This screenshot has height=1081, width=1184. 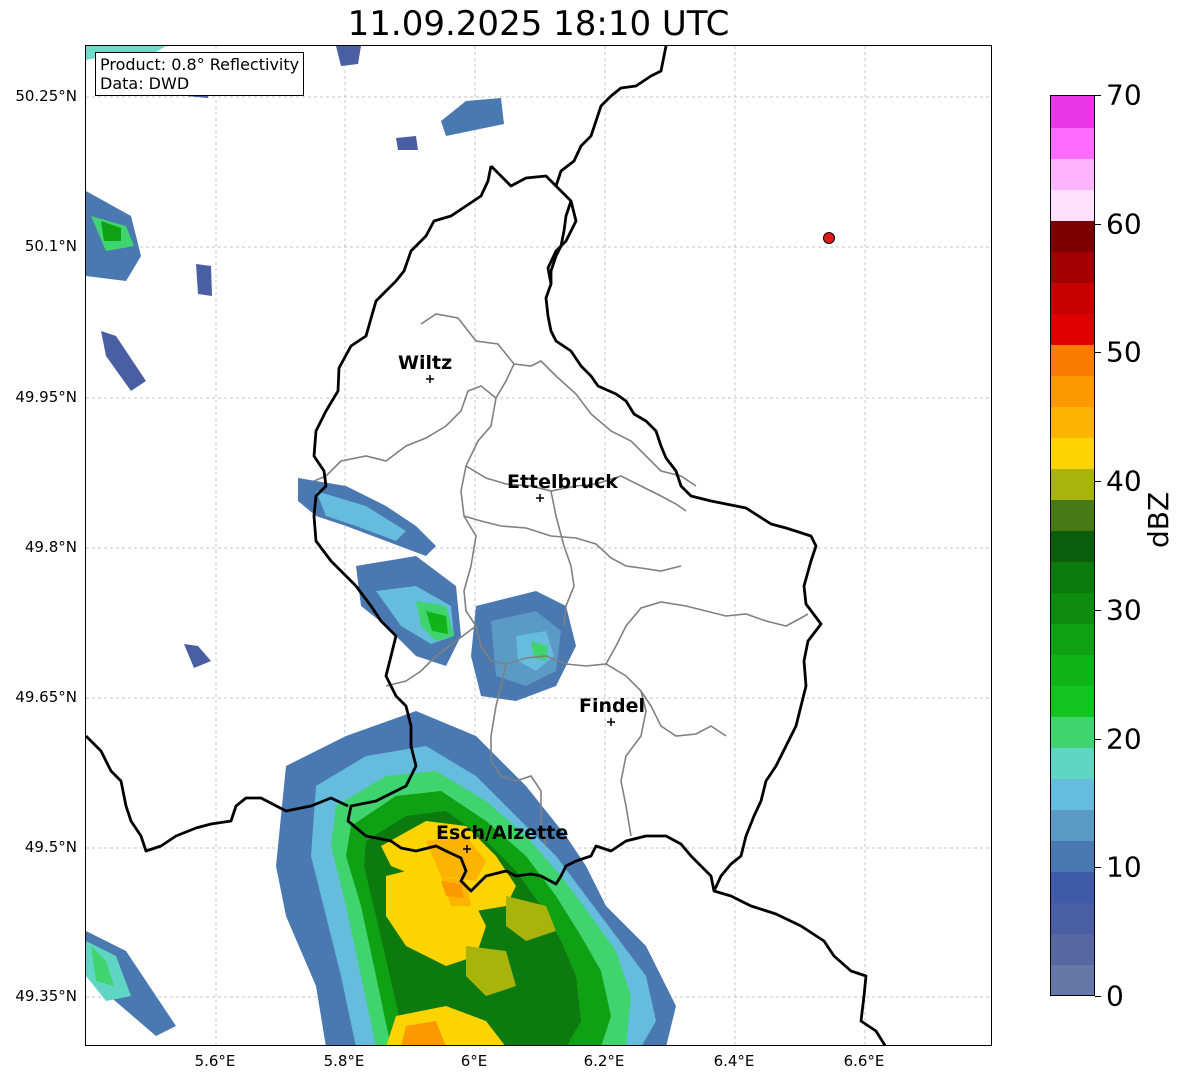 What do you see at coordinates (1124, 739) in the screenshot?
I see `colorbar-tick-label: 20` at bounding box center [1124, 739].